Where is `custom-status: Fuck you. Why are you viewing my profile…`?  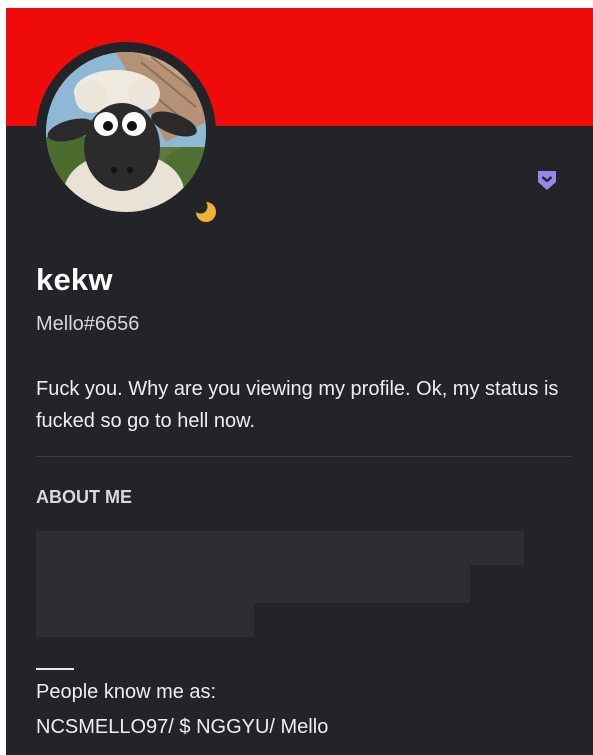
custom-status: Fuck you. Why are you viewing my profile… is located at coordinates (297, 405).